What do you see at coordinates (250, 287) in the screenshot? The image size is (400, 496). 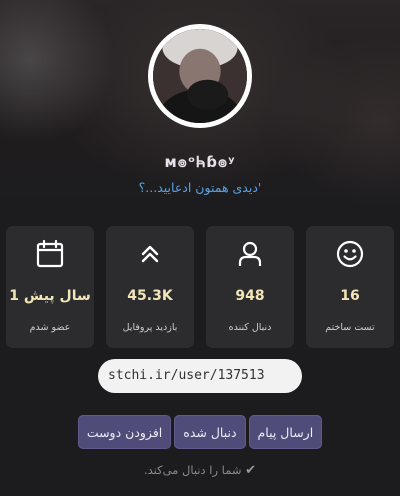 I see `stat-followers: 948 دنبال کننده` at bounding box center [250, 287].